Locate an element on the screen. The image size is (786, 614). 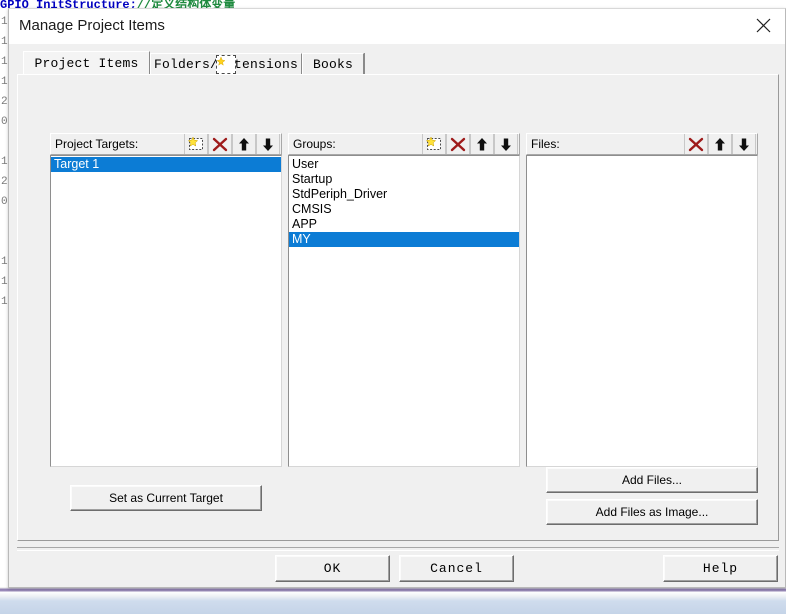
files-header: Files: is located at coordinates (642, 144).